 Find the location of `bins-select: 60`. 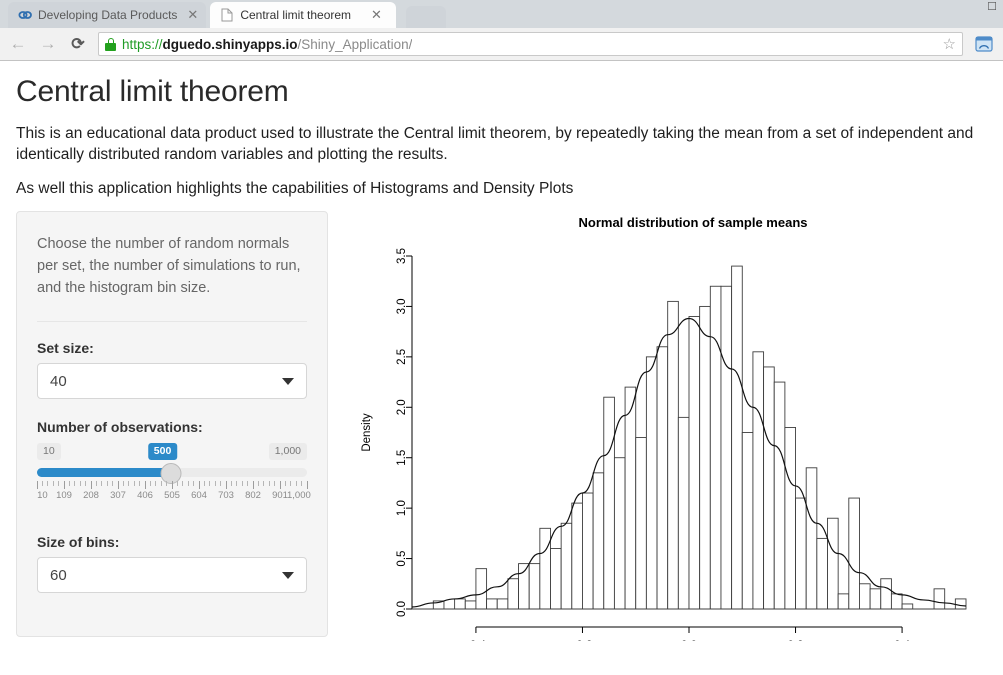

bins-select: 60 is located at coordinates (172, 575).